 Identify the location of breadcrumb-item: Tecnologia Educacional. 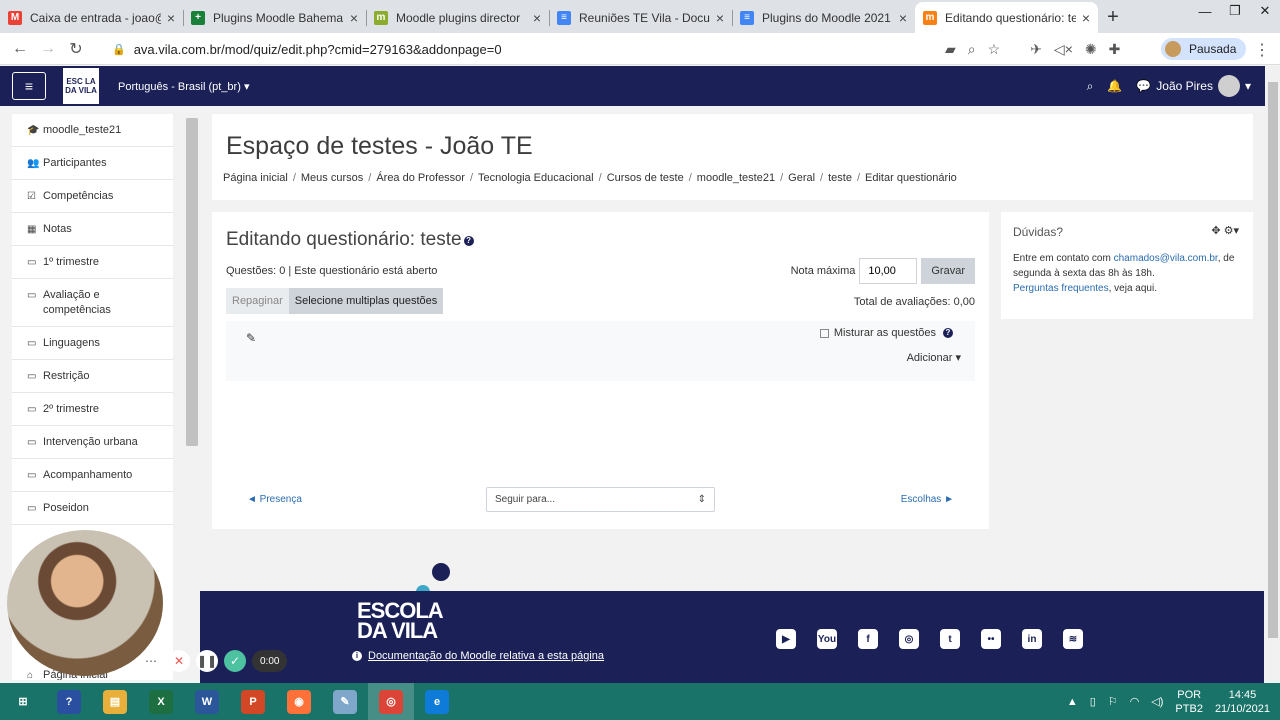
(536, 178).